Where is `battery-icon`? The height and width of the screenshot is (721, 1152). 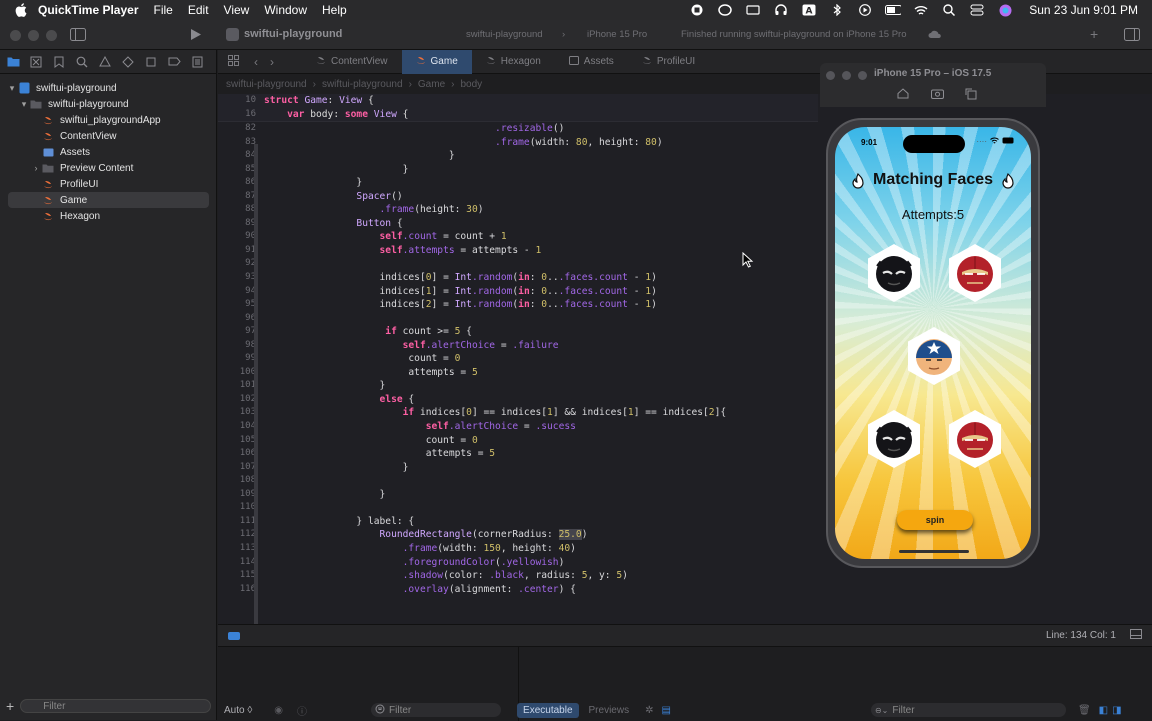 battery-icon is located at coordinates (893, 10).